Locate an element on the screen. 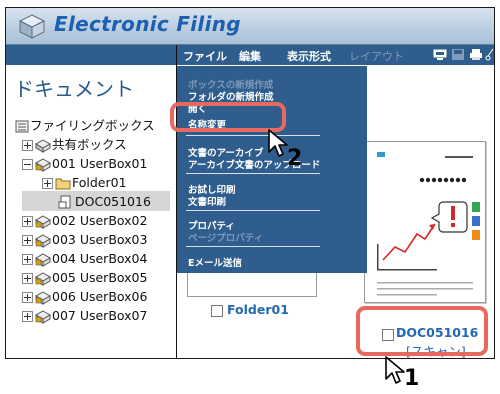 The image size is (500, 394). document-preview-icon is located at coordinates (428, 224).